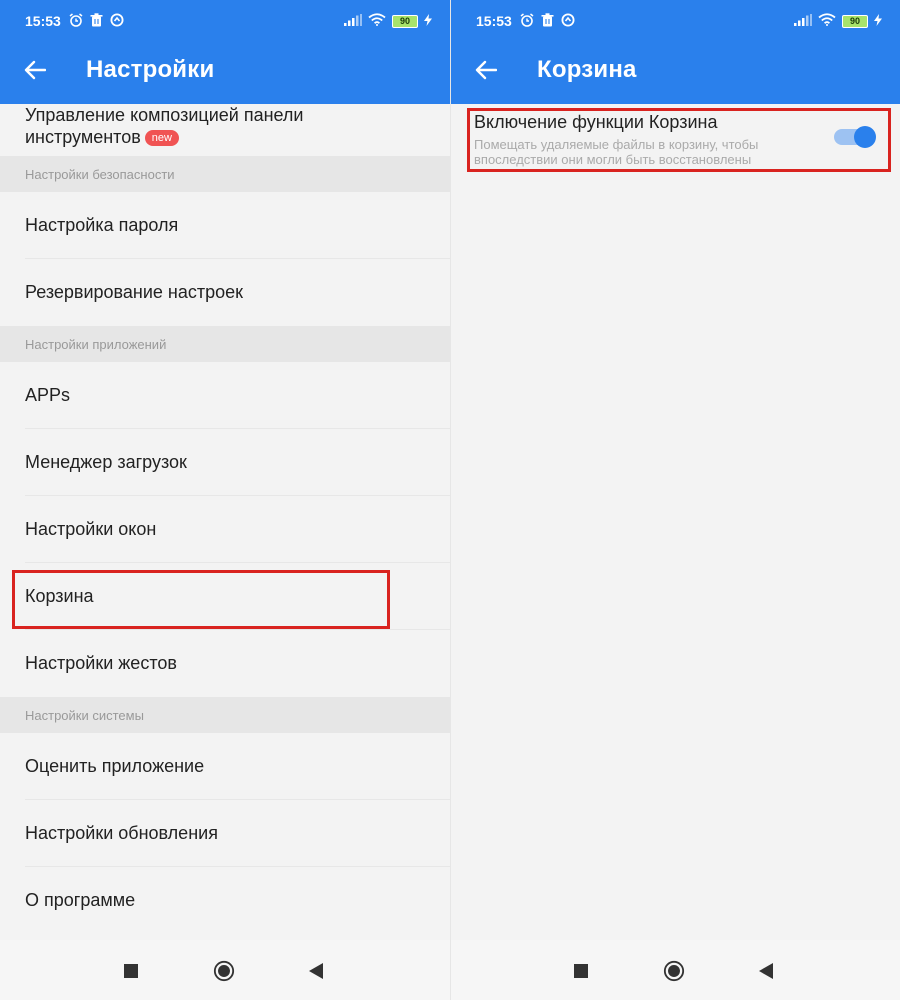 Image resolution: width=900 pixels, height=1000 pixels. Describe the element at coordinates (679, 140) in the screenshot. I see `setting-highlight-box` at that location.